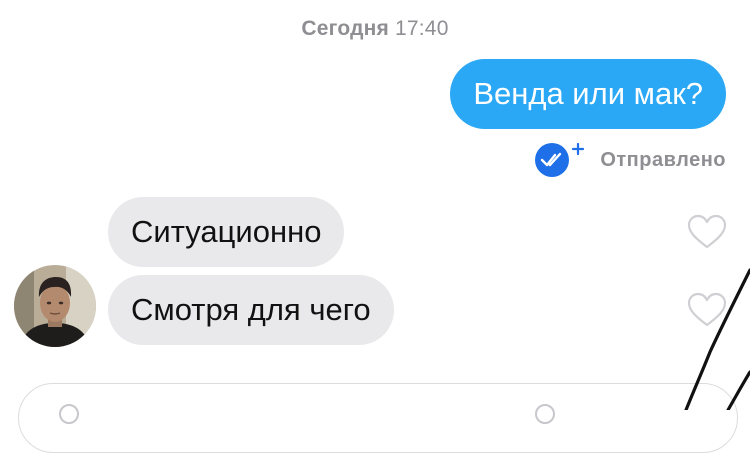 This screenshot has height=453, width=750. I want to click on incoming-message-bubble: Смотря для чего, so click(251, 310).